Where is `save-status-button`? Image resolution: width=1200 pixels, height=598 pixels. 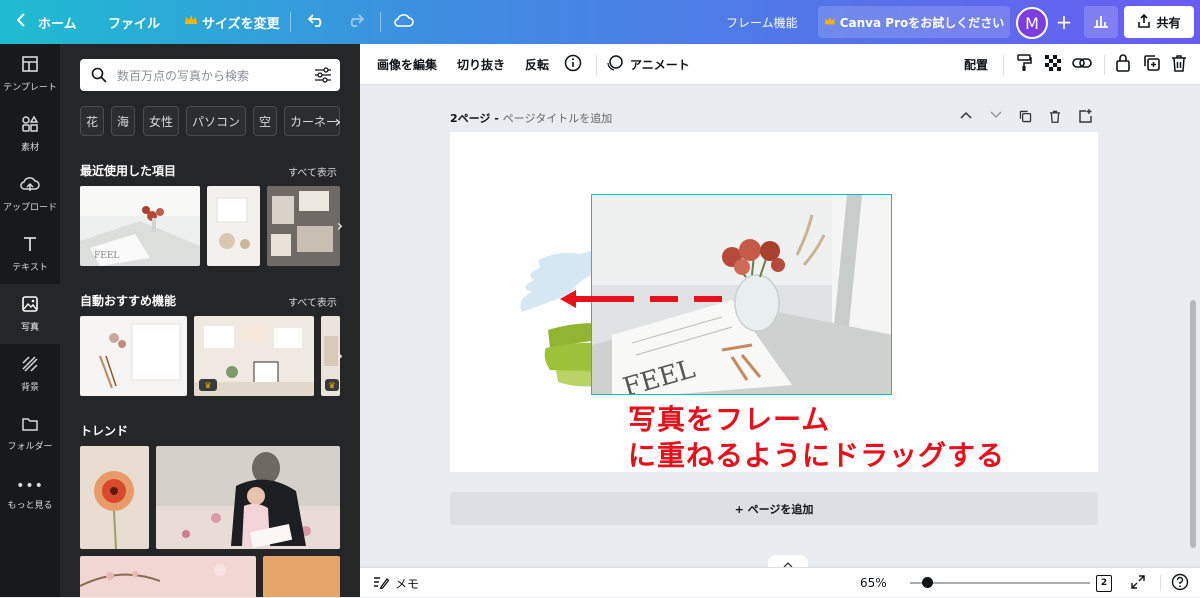 save-status-button is located at coordinates (404, 22).